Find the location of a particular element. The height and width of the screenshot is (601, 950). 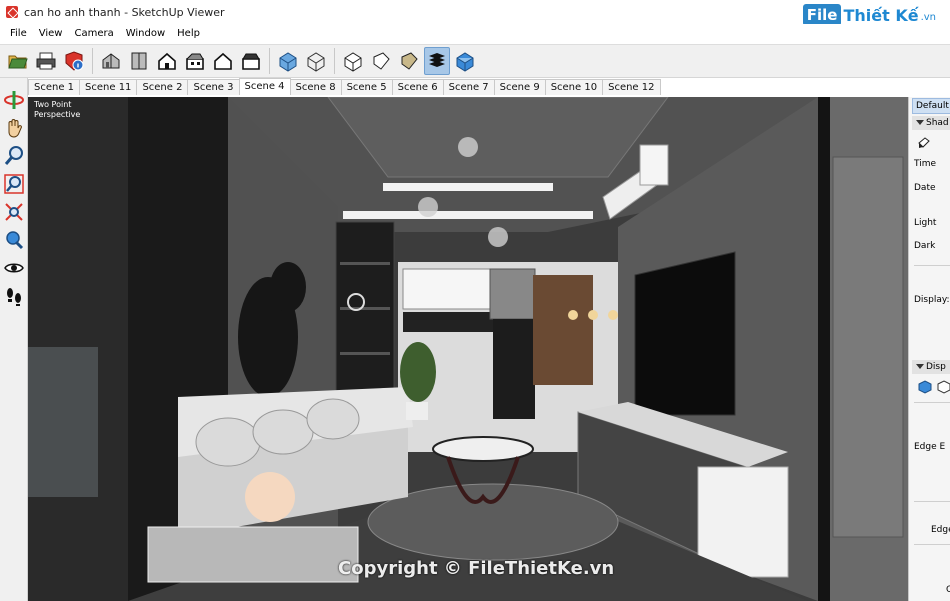

model-info-button is located at coordinates (74, 61).